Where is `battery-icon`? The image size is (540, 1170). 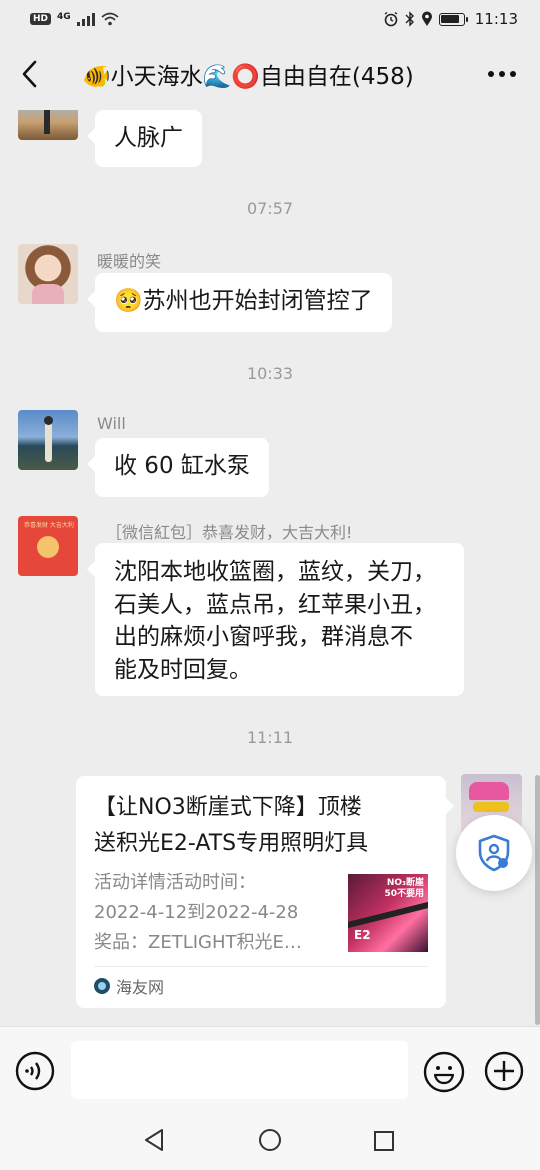
battery-icon is located at coordinates (453, 19).